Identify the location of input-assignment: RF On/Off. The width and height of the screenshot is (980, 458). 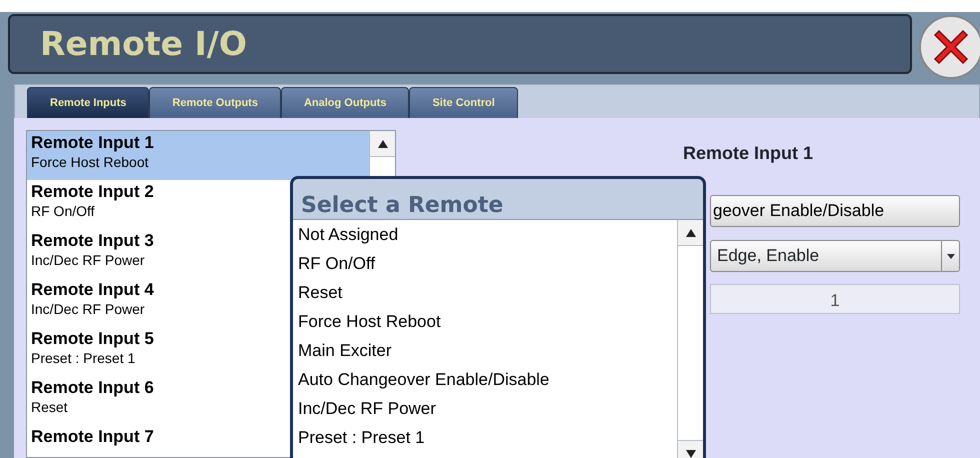
(63, 211).